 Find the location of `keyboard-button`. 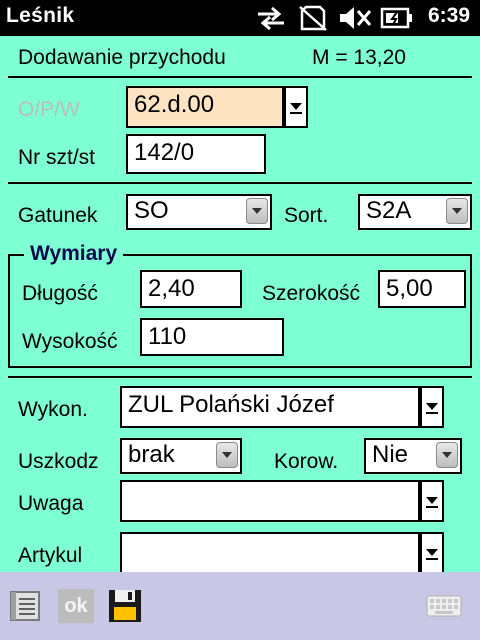

keyboard-button is located at coordinates (444, 608).